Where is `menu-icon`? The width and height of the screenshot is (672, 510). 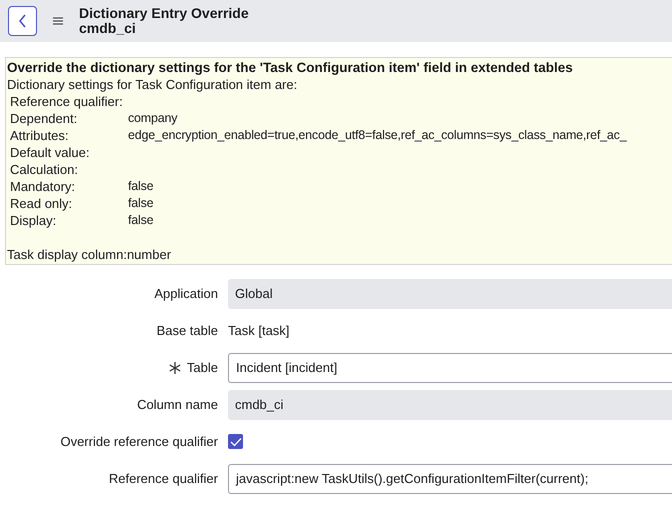 menu-icon is located at coordinates (58, 21).